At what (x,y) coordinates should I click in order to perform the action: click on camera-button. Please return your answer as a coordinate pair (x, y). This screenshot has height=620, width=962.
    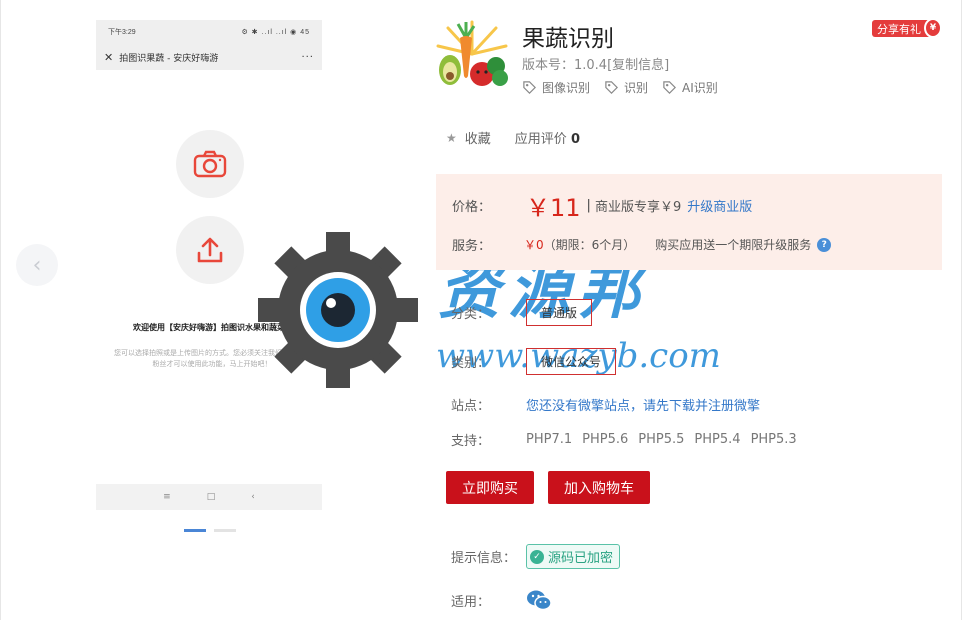
    Looking at the image, I should click on (210, 164).